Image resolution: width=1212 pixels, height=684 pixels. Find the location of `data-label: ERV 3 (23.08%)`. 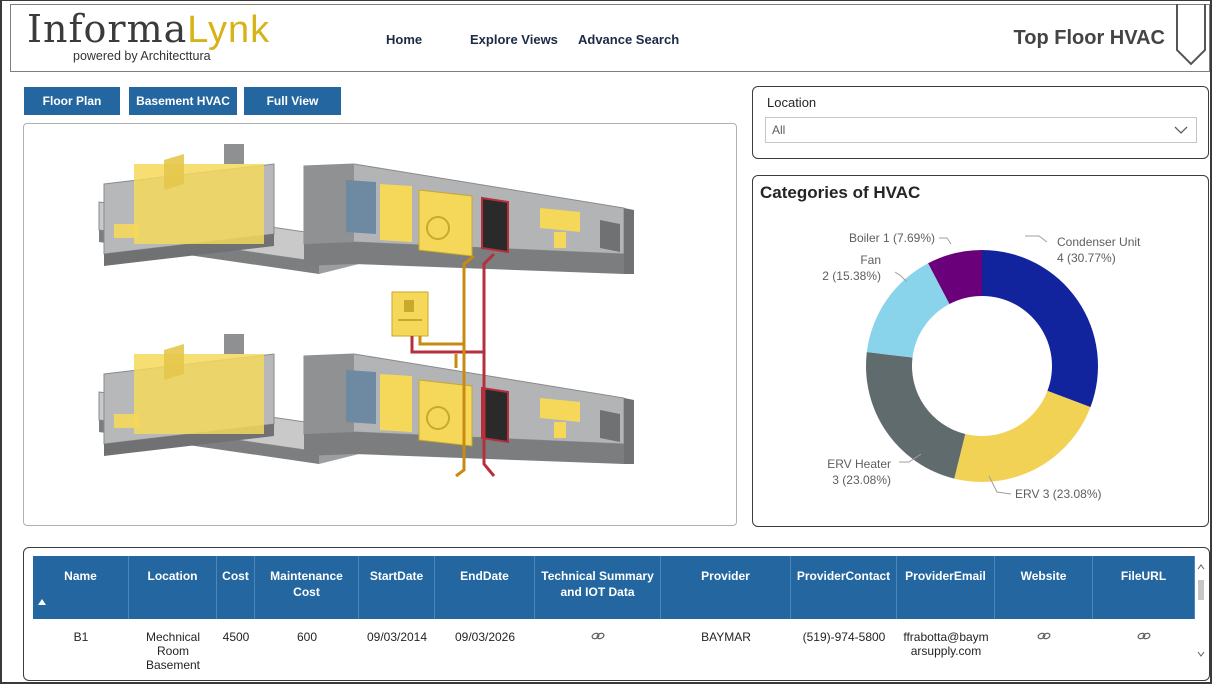

data-label: ERV 3 (23.08%) is located at coordinates (1058, 494).